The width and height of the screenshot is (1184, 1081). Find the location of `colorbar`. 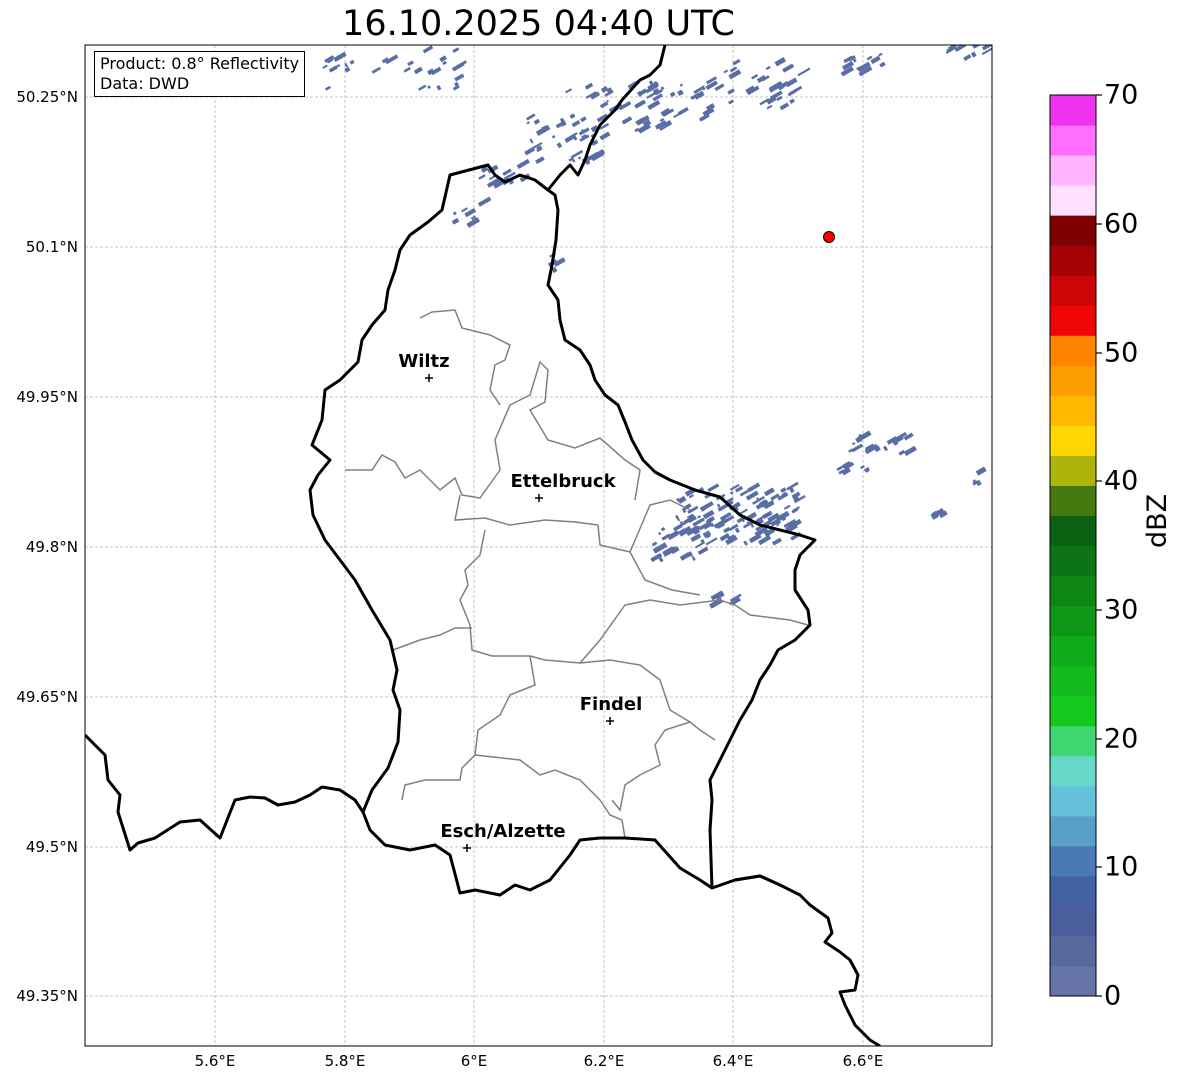

colorbar is located at coordinates (1073, 546).